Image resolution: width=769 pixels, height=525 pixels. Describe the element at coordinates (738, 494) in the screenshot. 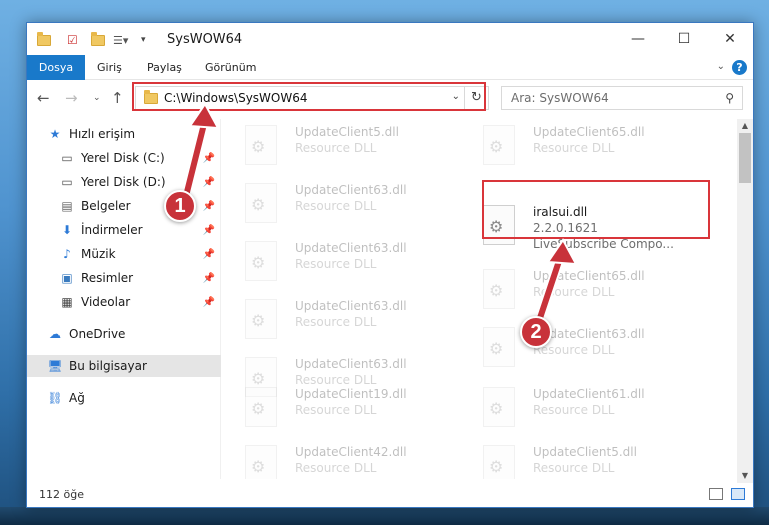

I see `tiles-view-icon` at that location.